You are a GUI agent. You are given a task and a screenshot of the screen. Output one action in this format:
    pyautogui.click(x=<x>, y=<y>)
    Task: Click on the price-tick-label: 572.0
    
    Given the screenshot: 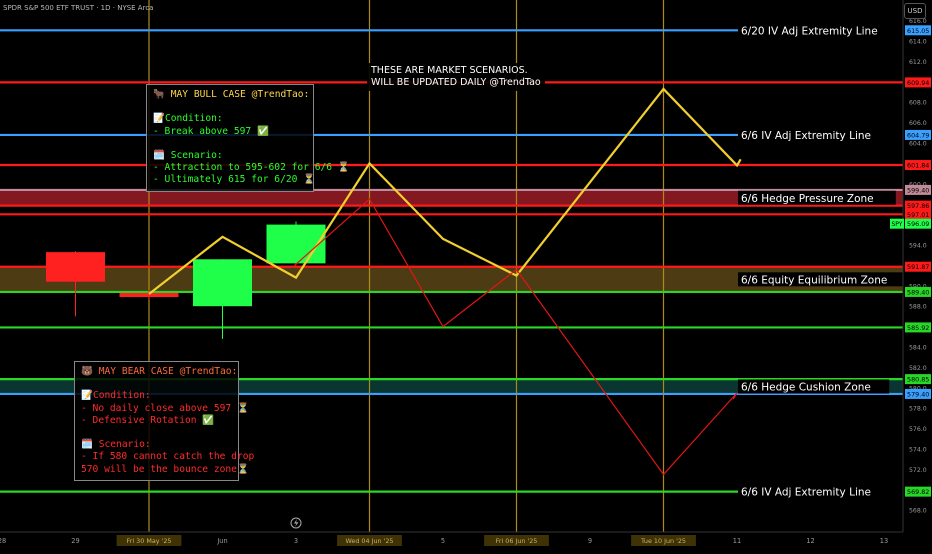 What is the action you would take?
    pyautogui.click(x=918, y=470)
    